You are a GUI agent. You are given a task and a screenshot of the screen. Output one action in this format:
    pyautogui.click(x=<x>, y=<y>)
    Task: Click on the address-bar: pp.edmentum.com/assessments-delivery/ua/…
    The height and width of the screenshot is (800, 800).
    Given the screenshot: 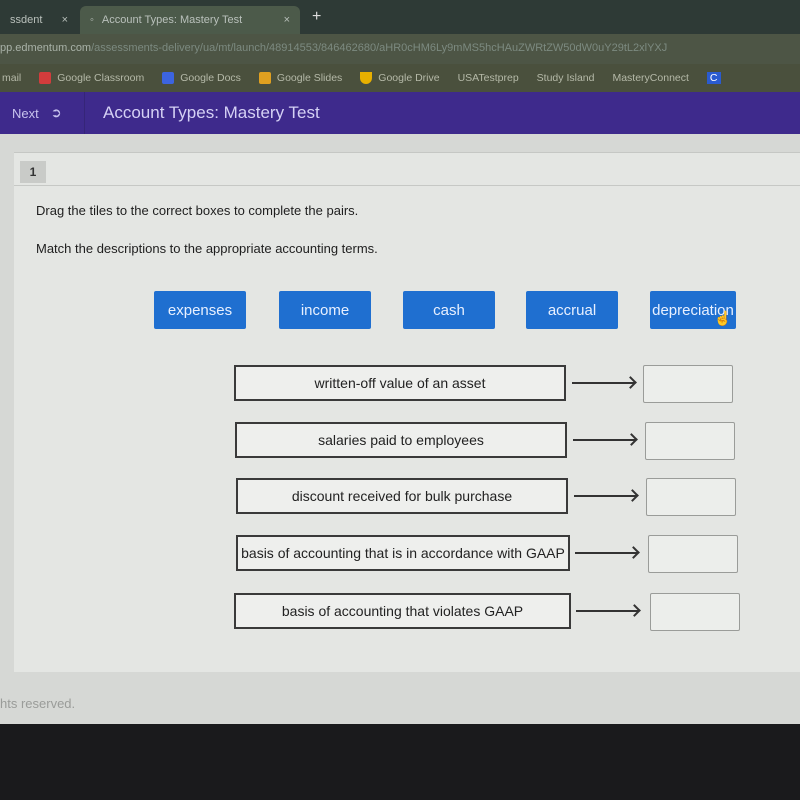 What is the action you would take?
    pyautogui.click(x=400, y=49)
    